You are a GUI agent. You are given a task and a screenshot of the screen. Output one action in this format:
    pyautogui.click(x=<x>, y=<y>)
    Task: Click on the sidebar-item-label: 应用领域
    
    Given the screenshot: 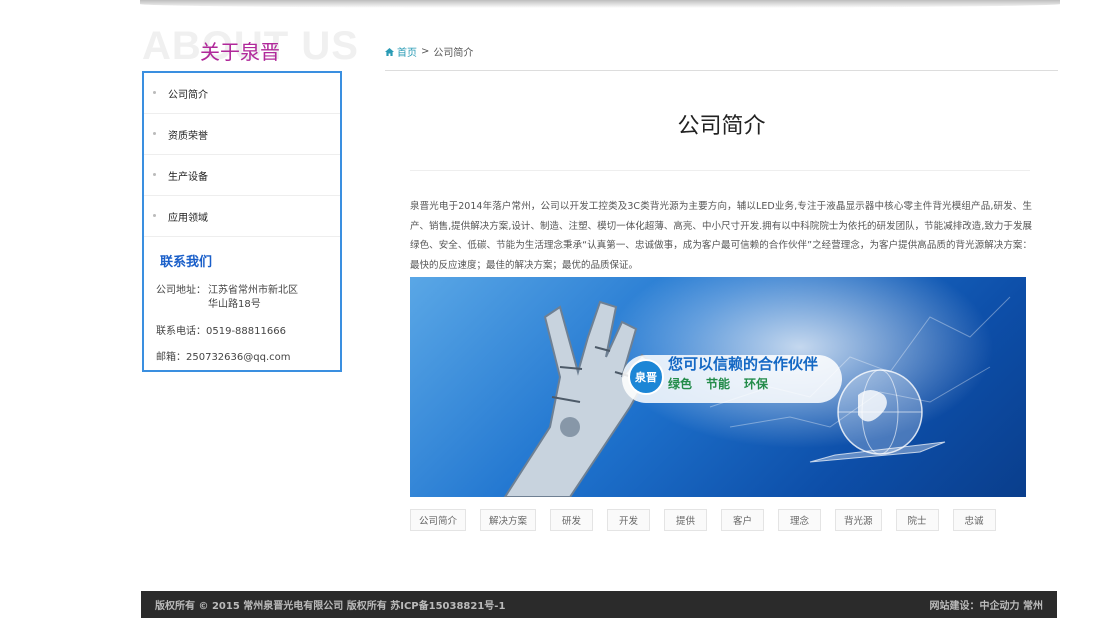 What is the action you would take?
    pyautogui.click(x=188, y=218)
    